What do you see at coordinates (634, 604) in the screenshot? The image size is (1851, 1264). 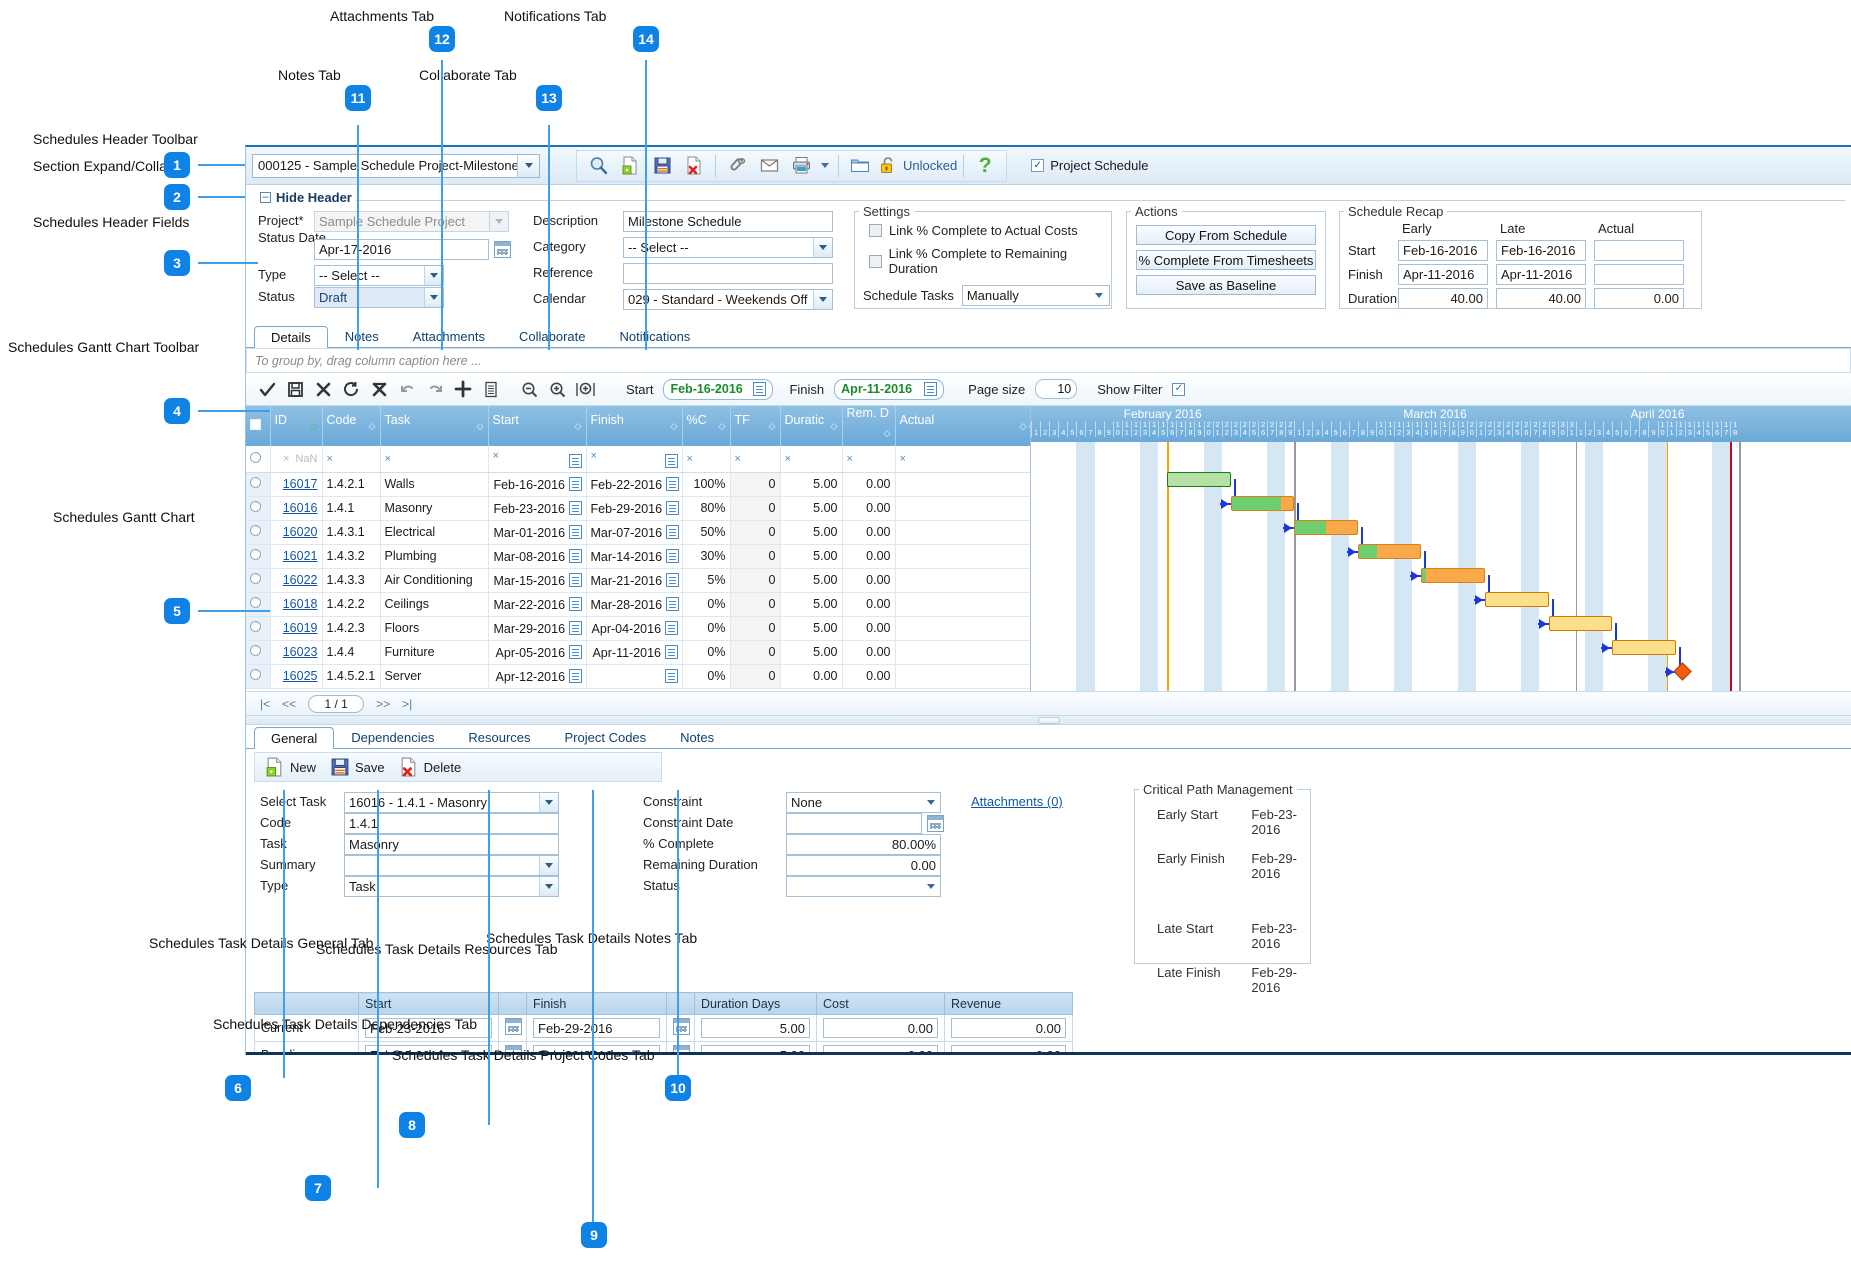 I see `cell-finish: Mar-28-2016` at bounding box center [634, 604].